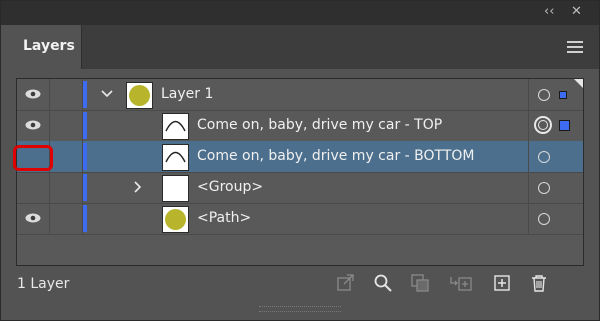 This screenshot has height=321, width=600. Describe the element at coordinates (300, 13) in the screenshot. I see `panel-titlebar: ‹‹ ✕` at that location.